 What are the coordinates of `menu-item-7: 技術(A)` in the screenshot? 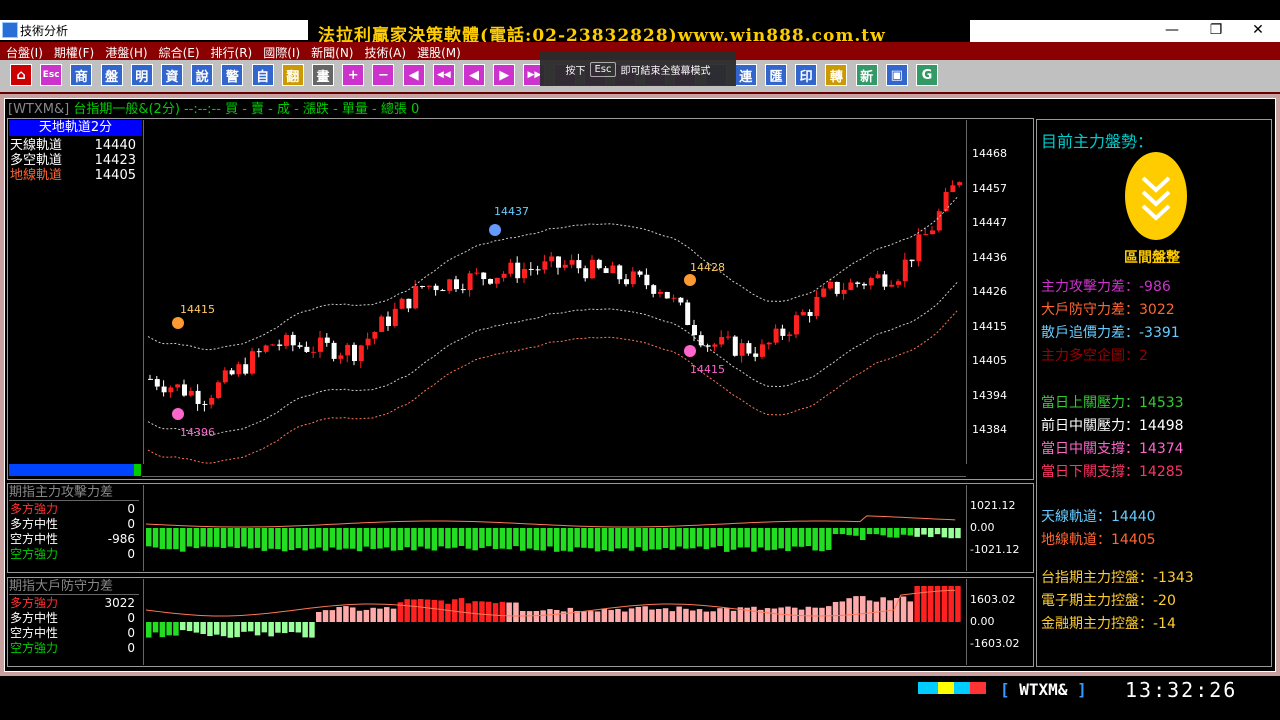 It's located at (384, 52).